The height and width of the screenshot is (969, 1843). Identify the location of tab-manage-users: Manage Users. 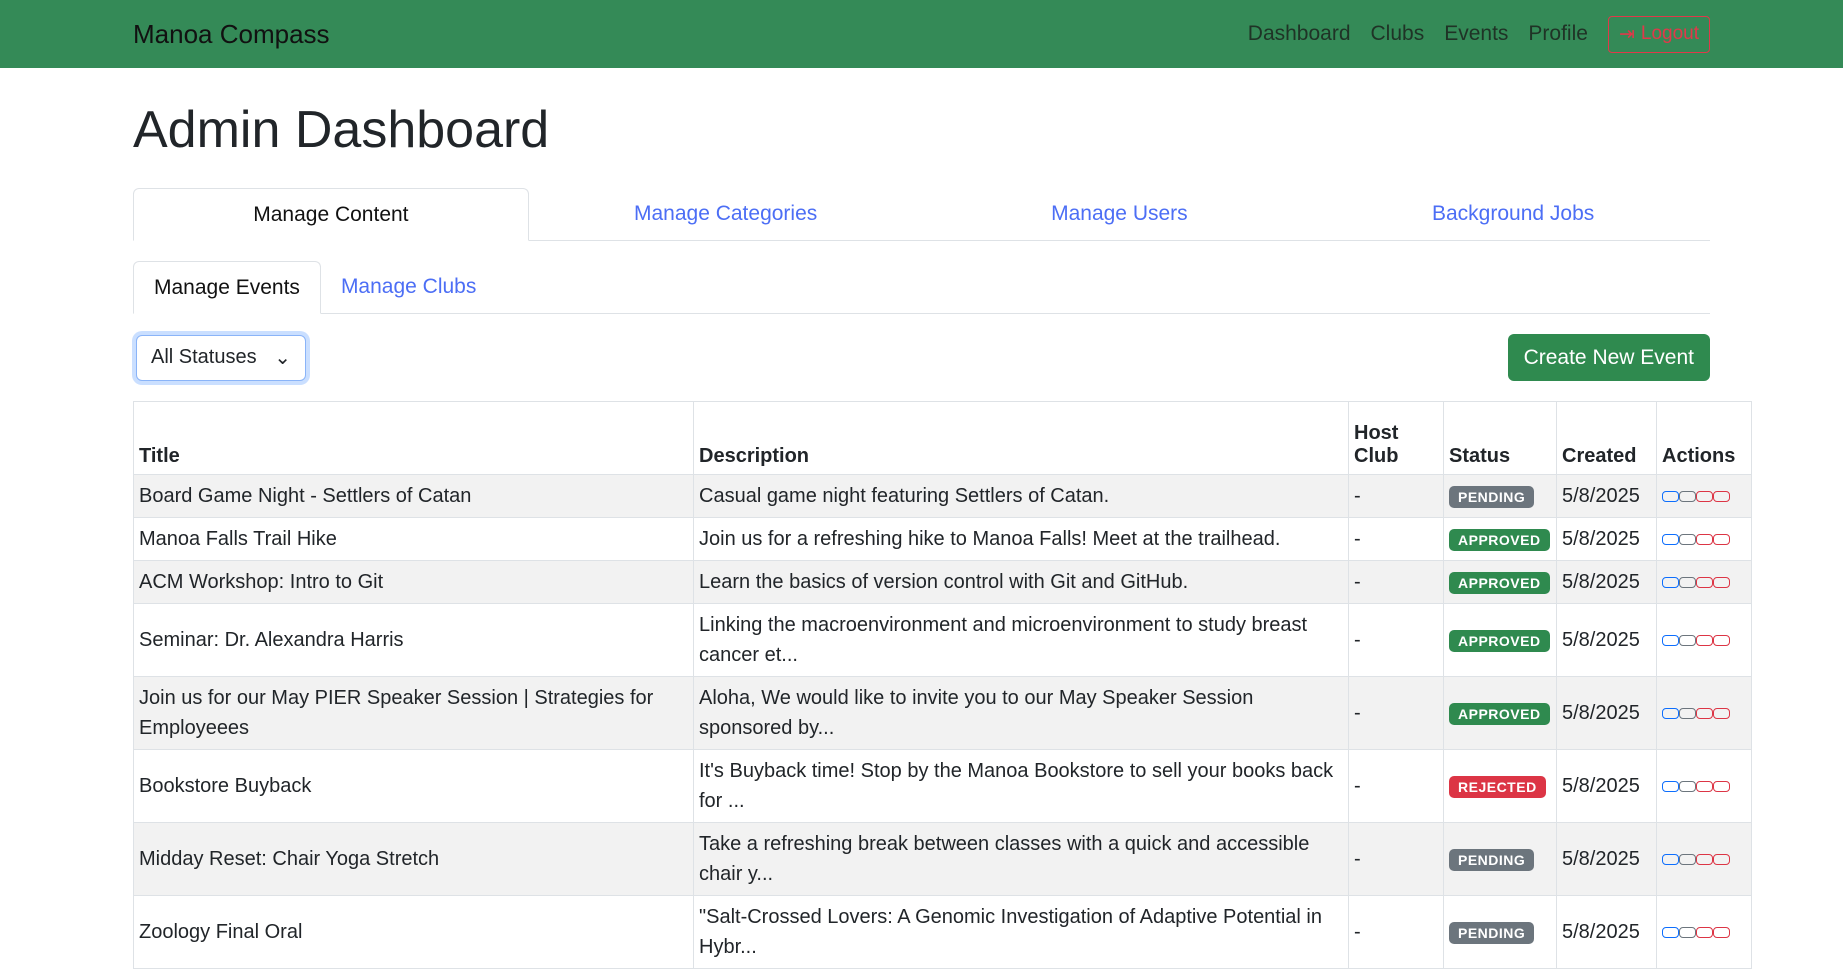
(1120, 214).